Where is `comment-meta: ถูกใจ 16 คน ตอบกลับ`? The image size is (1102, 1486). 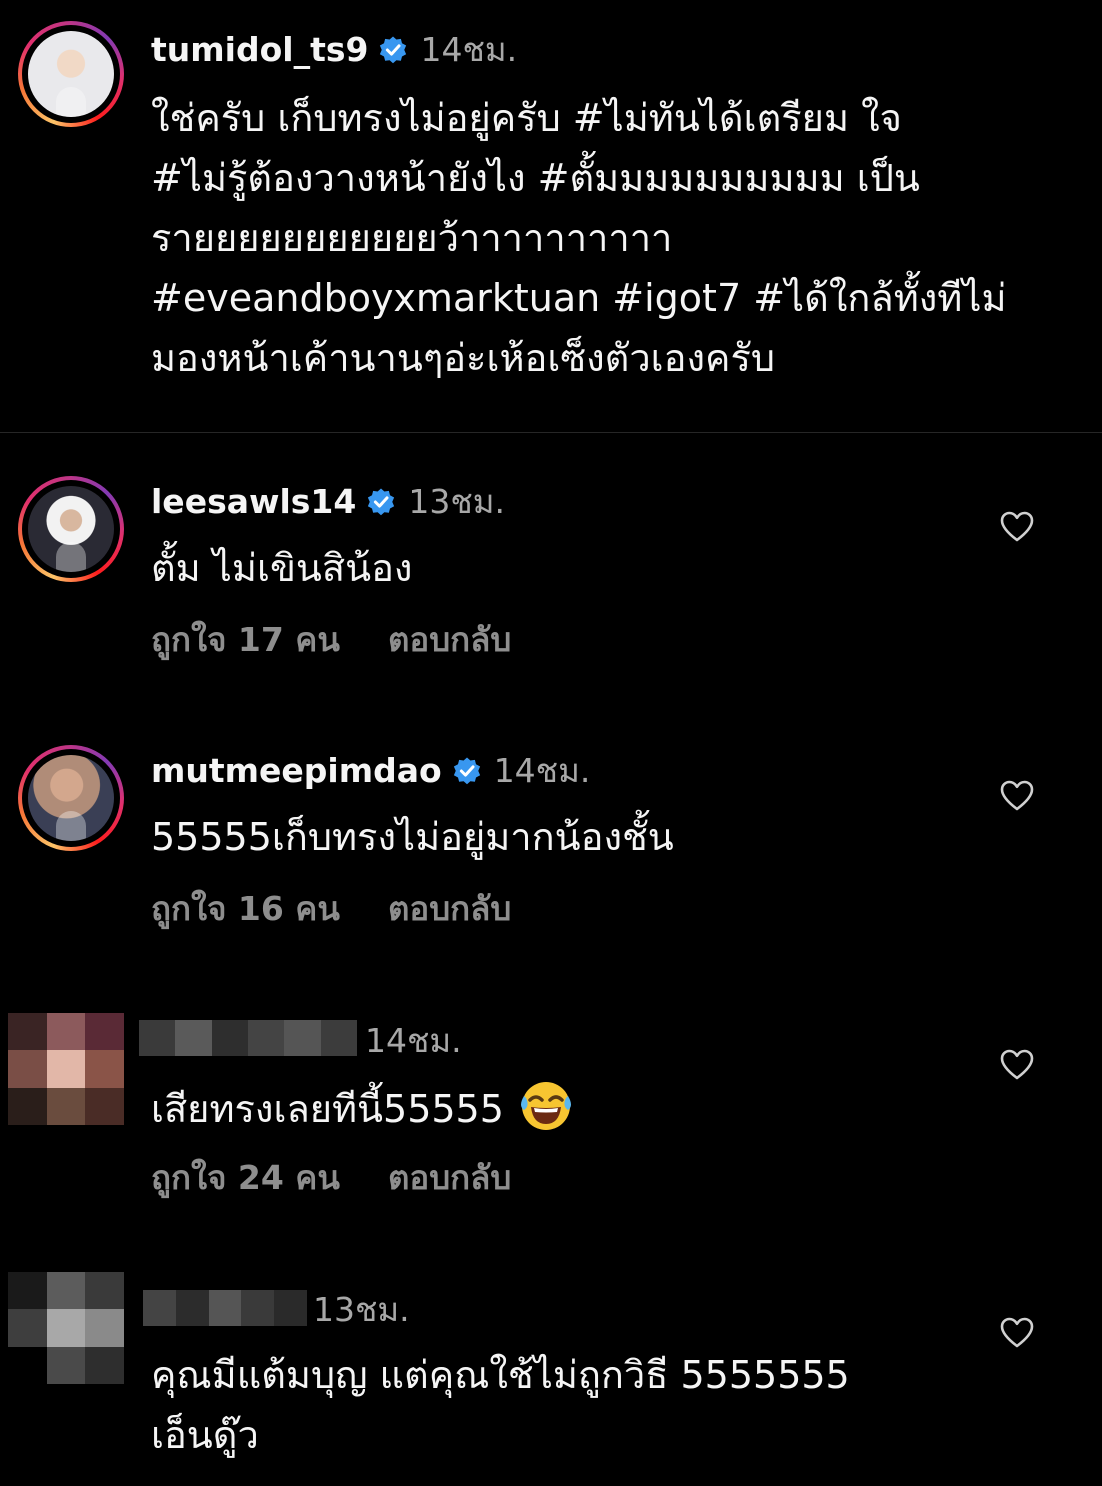 comment-meta: ถูกใจ 16 คน ตอบกลับ is located at coordinates (331, 909).